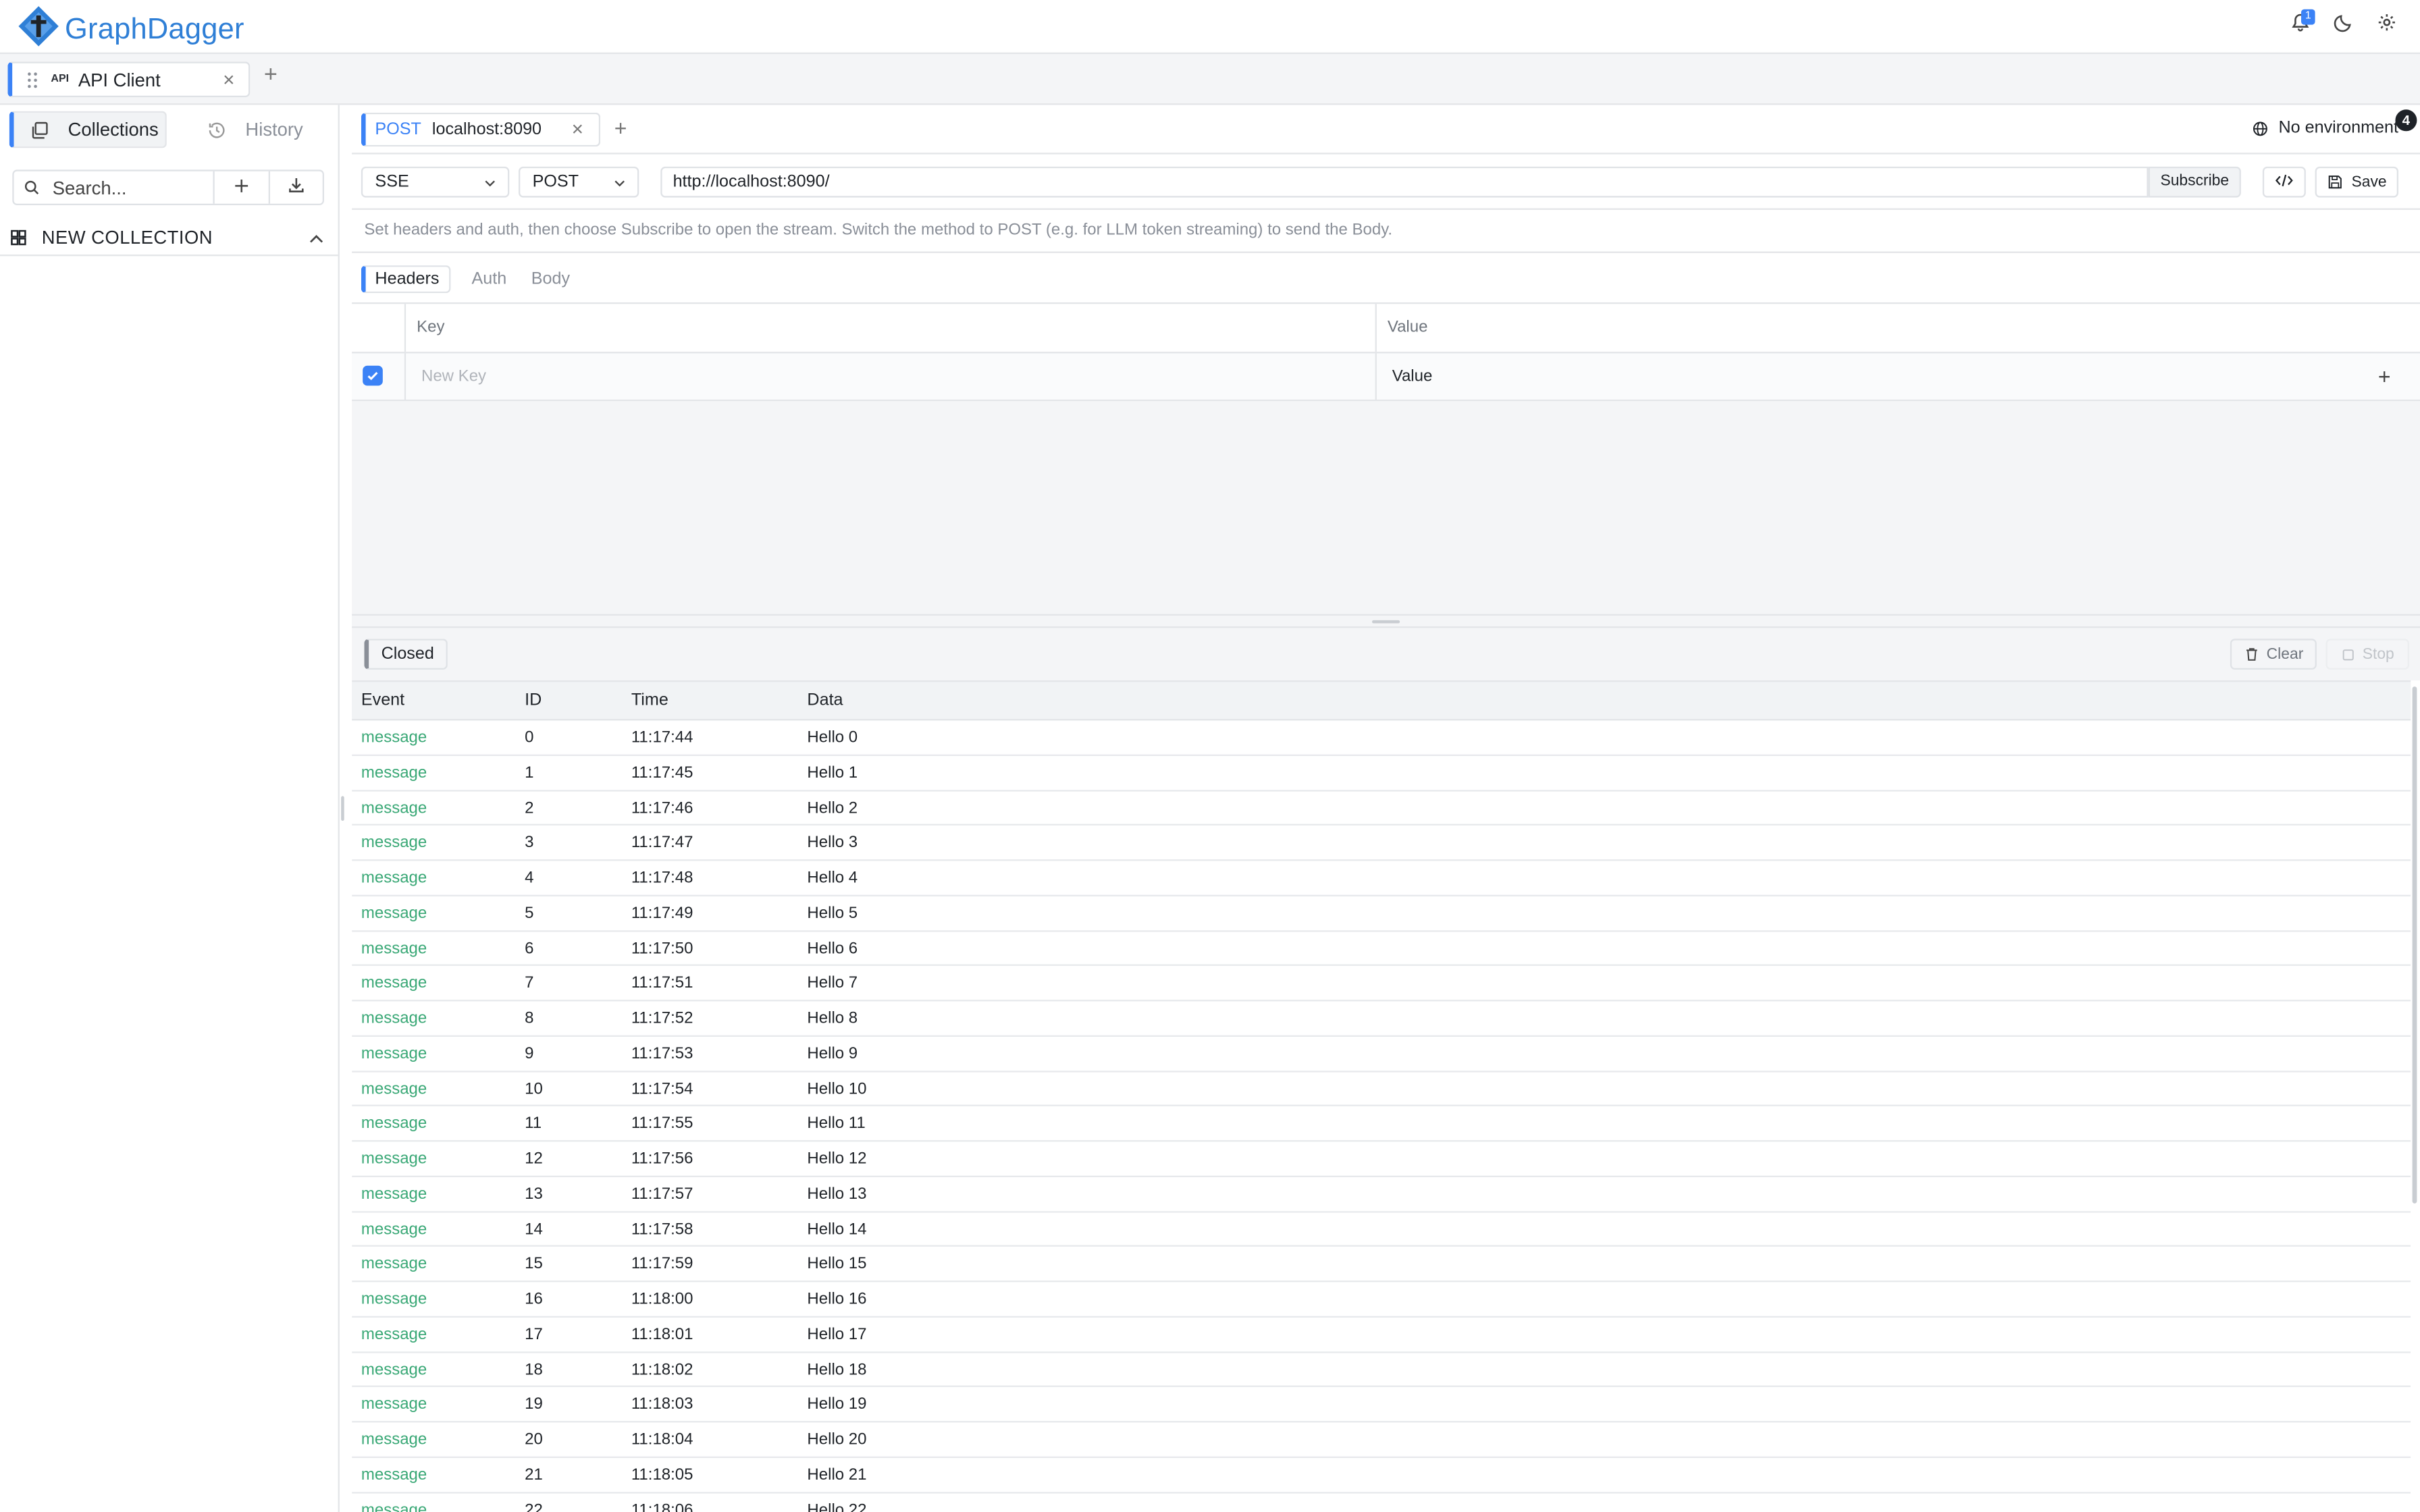 The image size is (2420, 1512). Describe the element at coordinates (316, 242) in the screenshot. I see `chevron-up-icon` at that location.